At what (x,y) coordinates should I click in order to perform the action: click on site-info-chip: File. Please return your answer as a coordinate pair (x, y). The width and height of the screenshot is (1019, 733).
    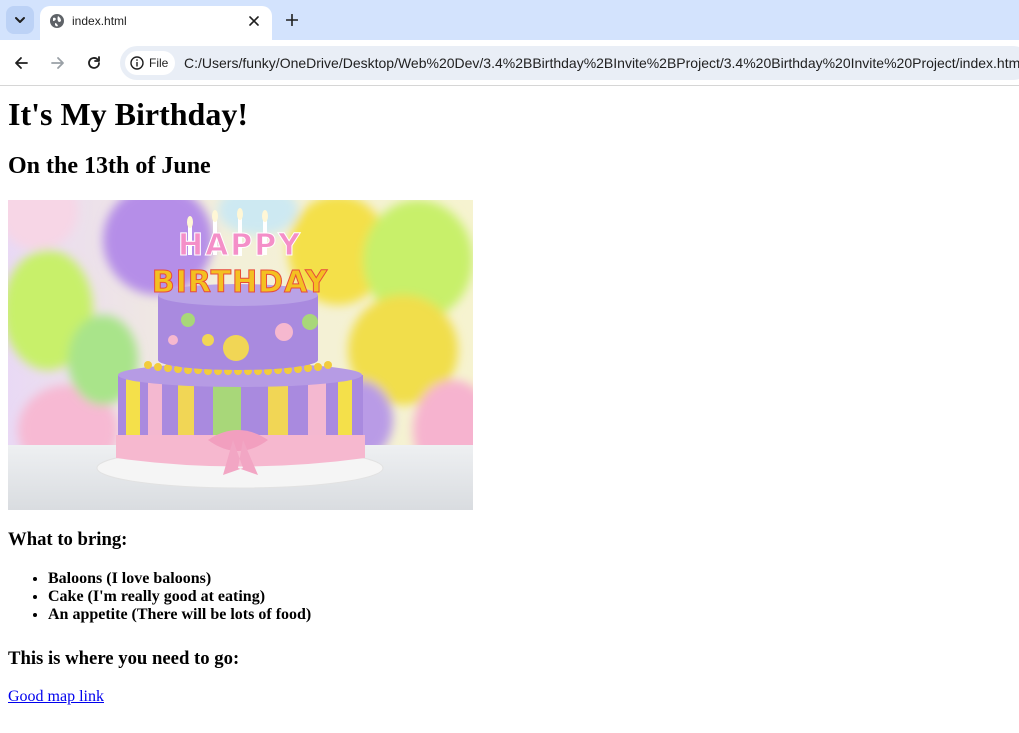
    Looking at the image, I should click on (150, 63).